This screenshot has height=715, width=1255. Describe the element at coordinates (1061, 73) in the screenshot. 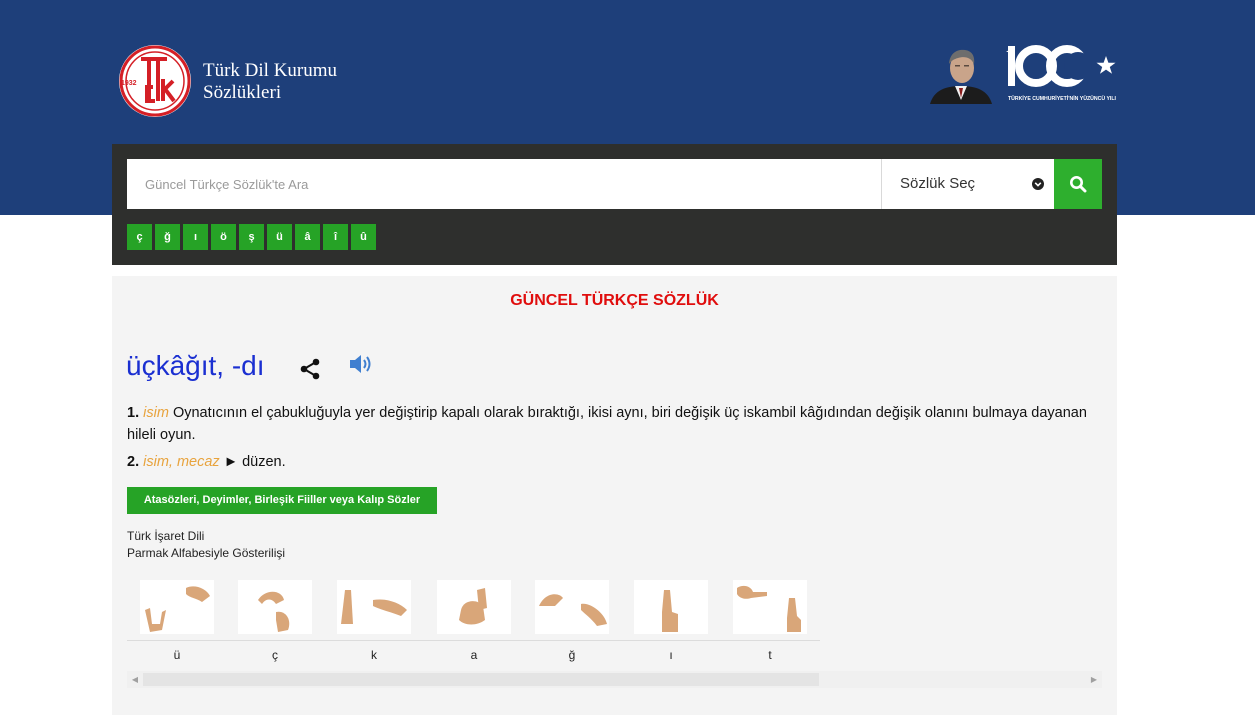

I see `centennial-100-logo: TÜRKİYE CUMHURİYETİ'NİN YÜZÜNCÜ YILI` at that location.